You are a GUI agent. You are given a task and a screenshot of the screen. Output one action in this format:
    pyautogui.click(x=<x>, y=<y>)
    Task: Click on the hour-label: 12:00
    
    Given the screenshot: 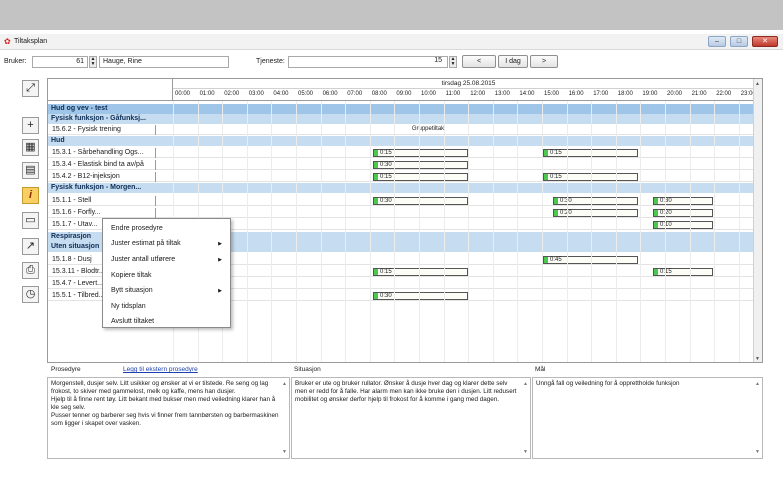 What is the action you would take?
    pyautogui.click(x=478, y=94)
    